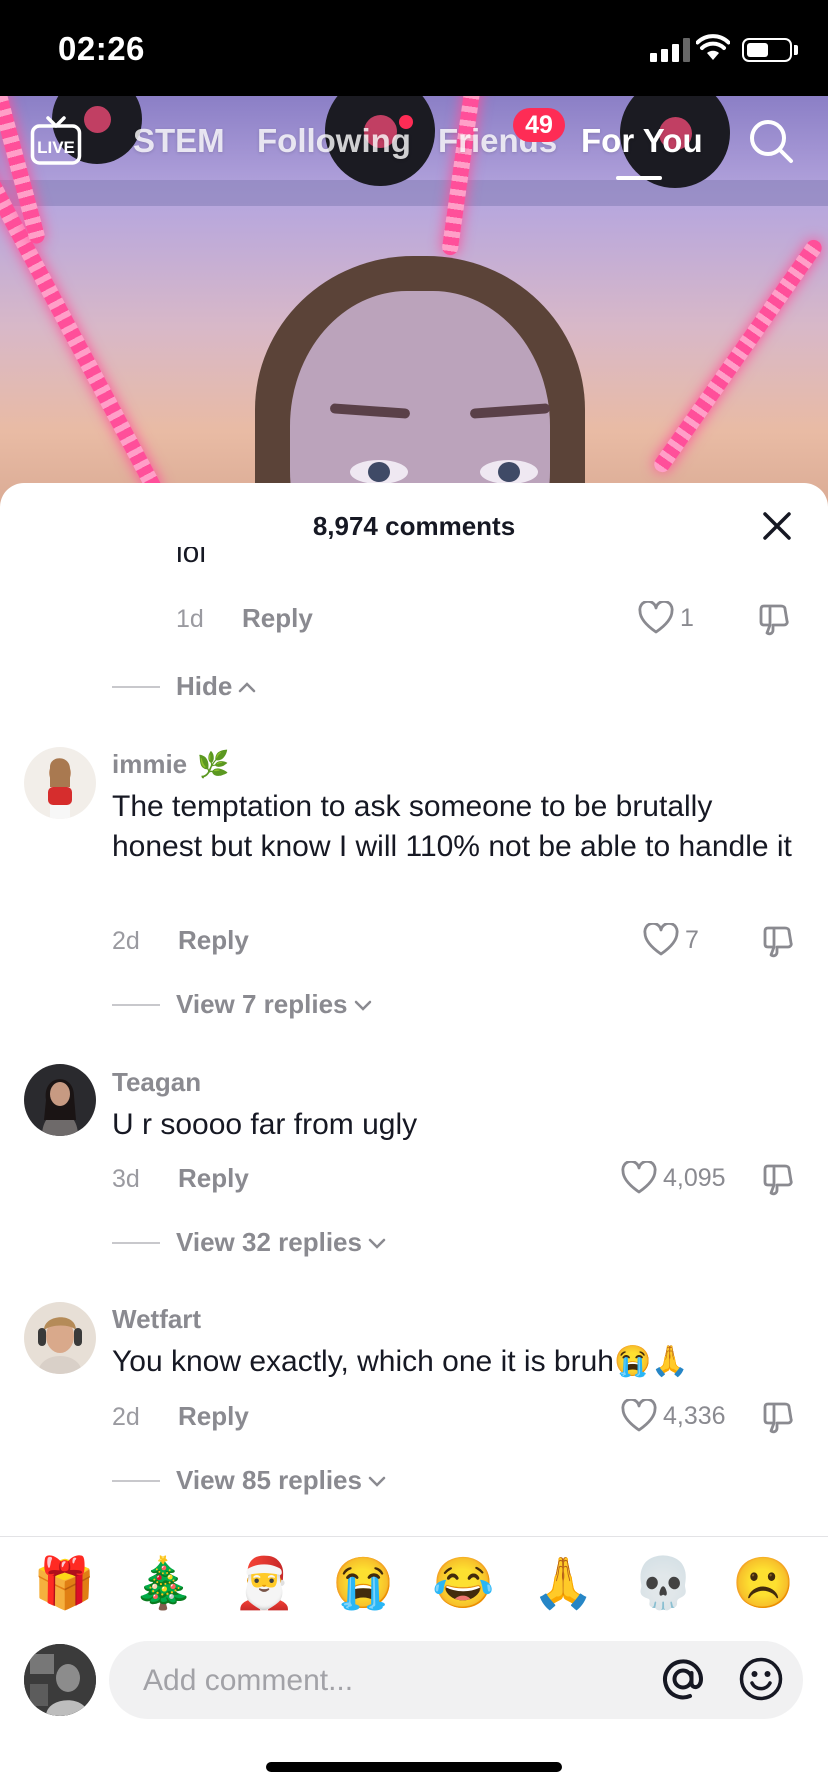  What do you see at coordinates (414, 193) in the screenshot?
I see `video-ceiling-shape` at bounding box center [414, 193].